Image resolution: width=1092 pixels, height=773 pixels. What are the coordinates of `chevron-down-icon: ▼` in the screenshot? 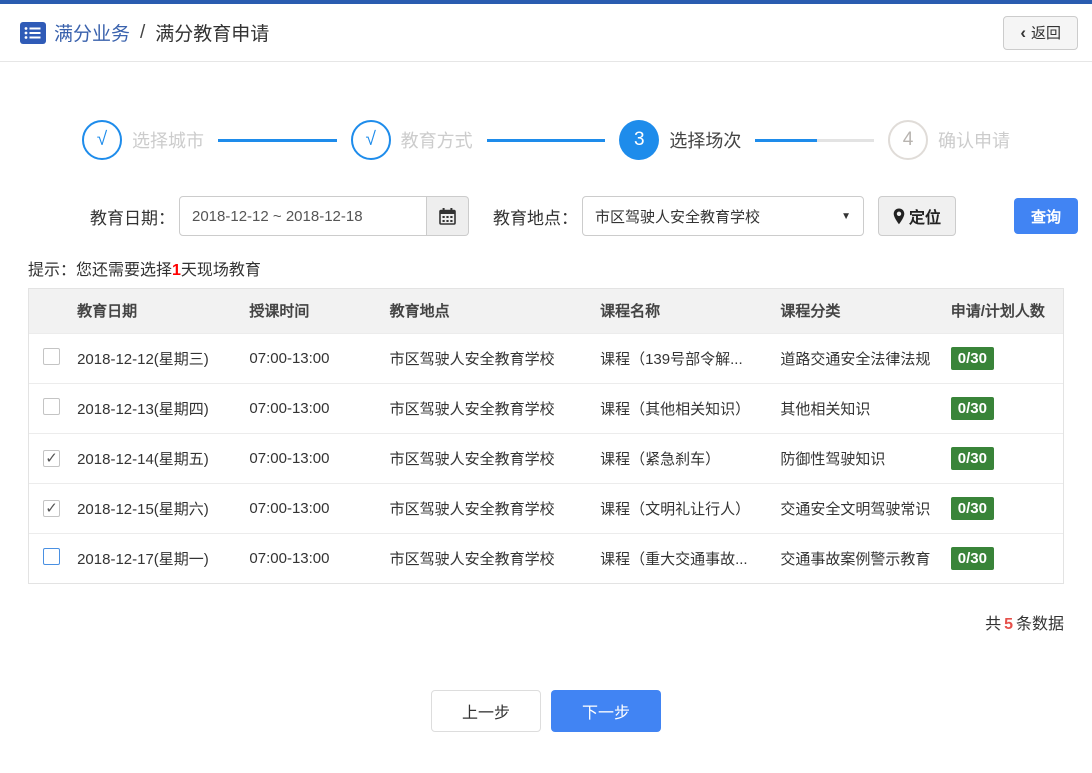 It's located at (846, 216).